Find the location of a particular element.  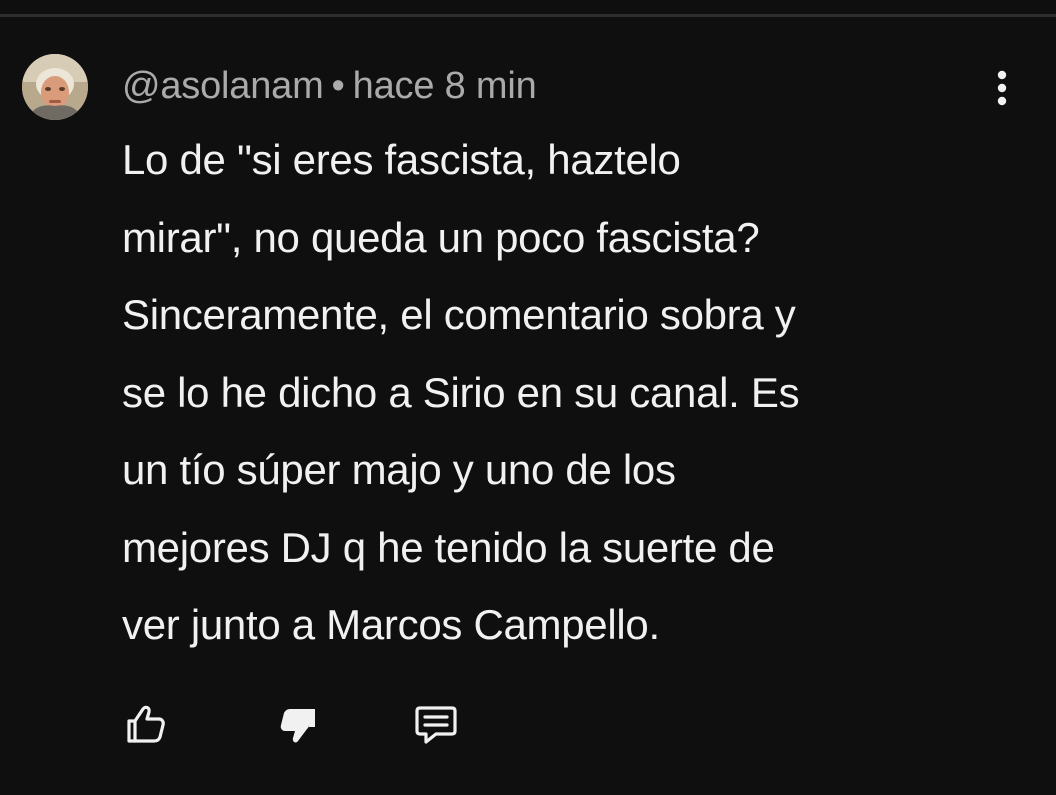

more-vert-icon is located at coordinates (1002, 88).